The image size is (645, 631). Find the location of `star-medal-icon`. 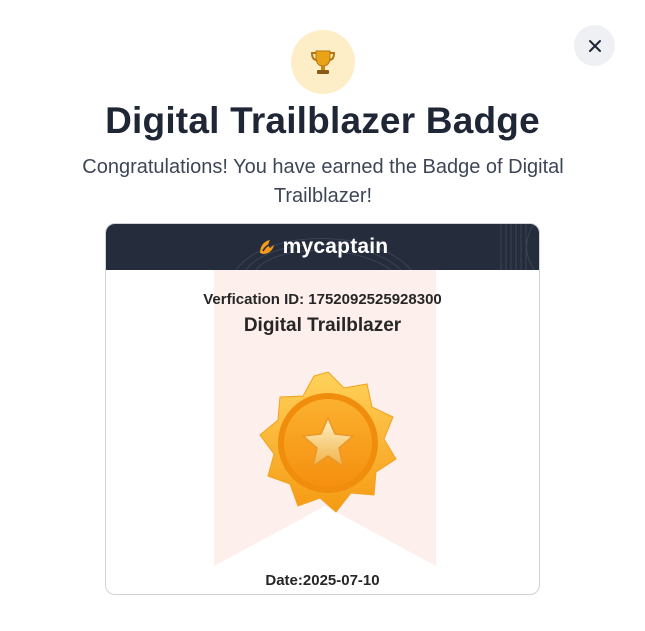

star-medal-icon is located at coordinates (328, 442).